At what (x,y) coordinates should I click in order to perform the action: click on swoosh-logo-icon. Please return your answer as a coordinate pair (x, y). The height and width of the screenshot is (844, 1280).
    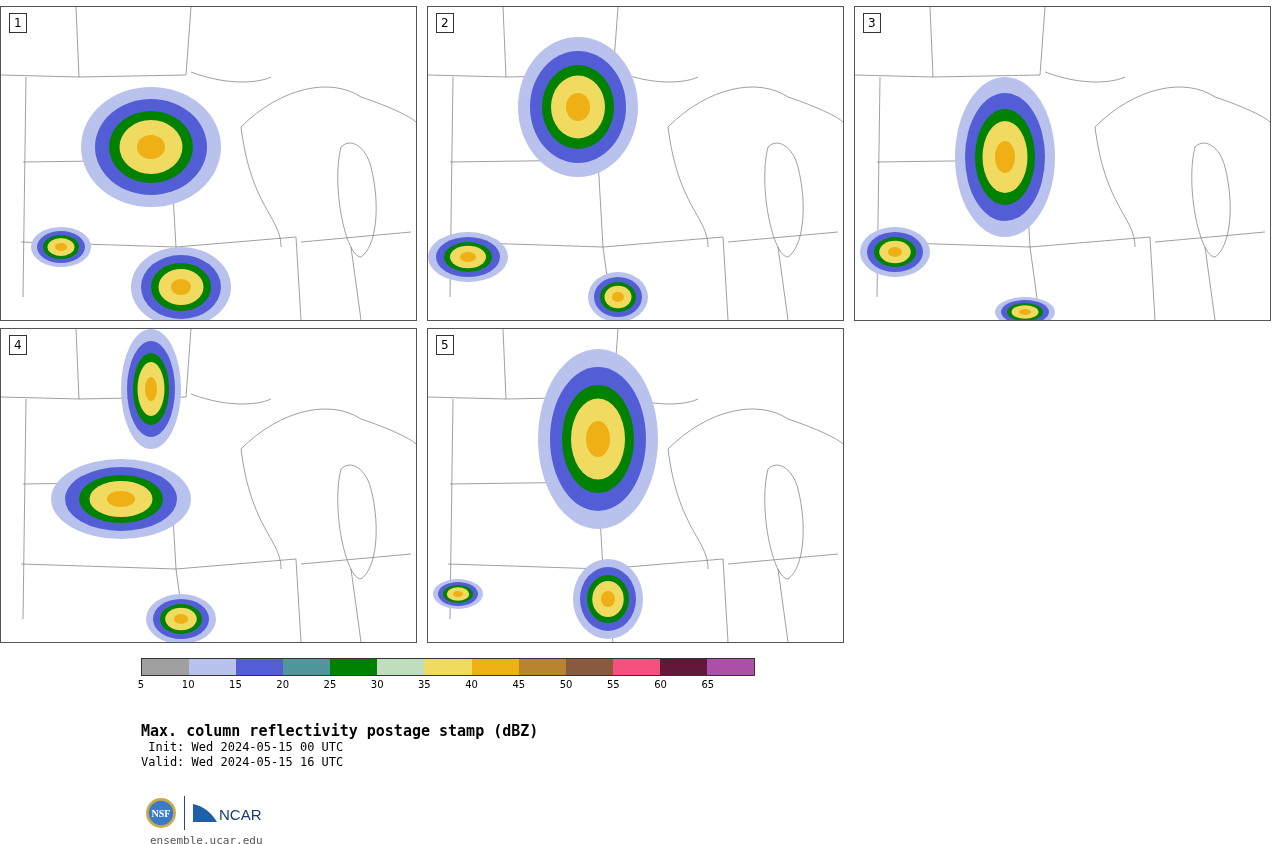
    Looking at the image, I should click on (205, 813).